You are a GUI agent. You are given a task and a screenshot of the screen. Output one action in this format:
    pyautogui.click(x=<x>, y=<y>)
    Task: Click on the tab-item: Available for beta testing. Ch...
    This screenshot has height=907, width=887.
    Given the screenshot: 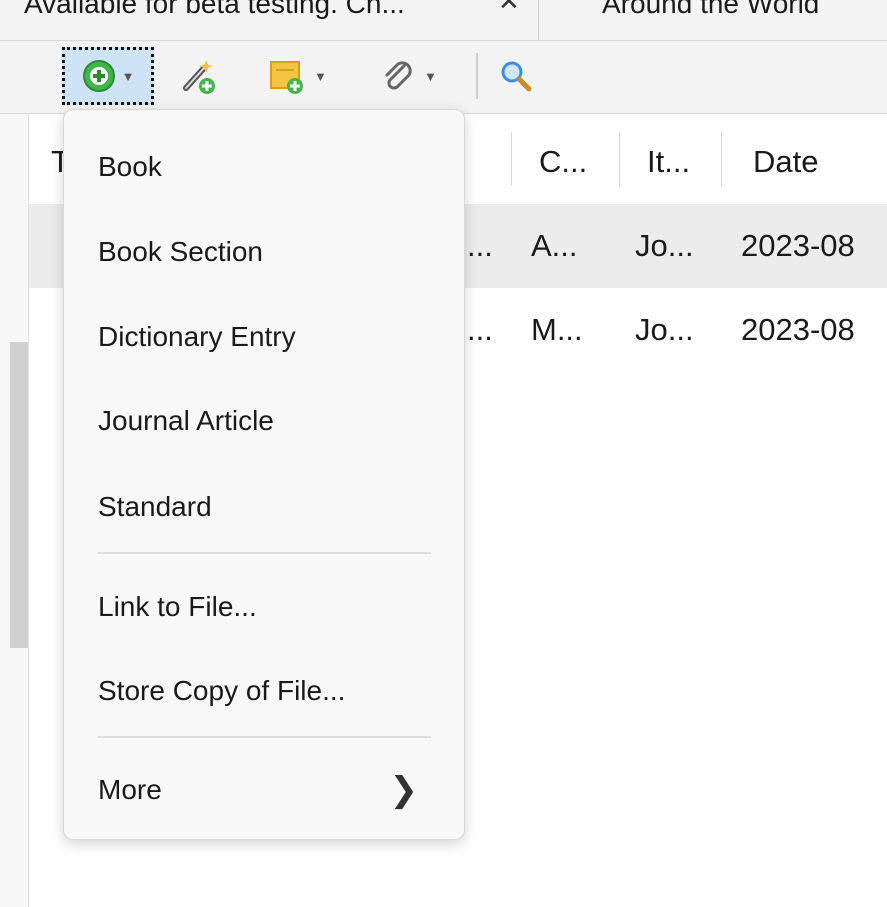 What is the action you would take?
    pyautogui.click(x=280, y=12)
    